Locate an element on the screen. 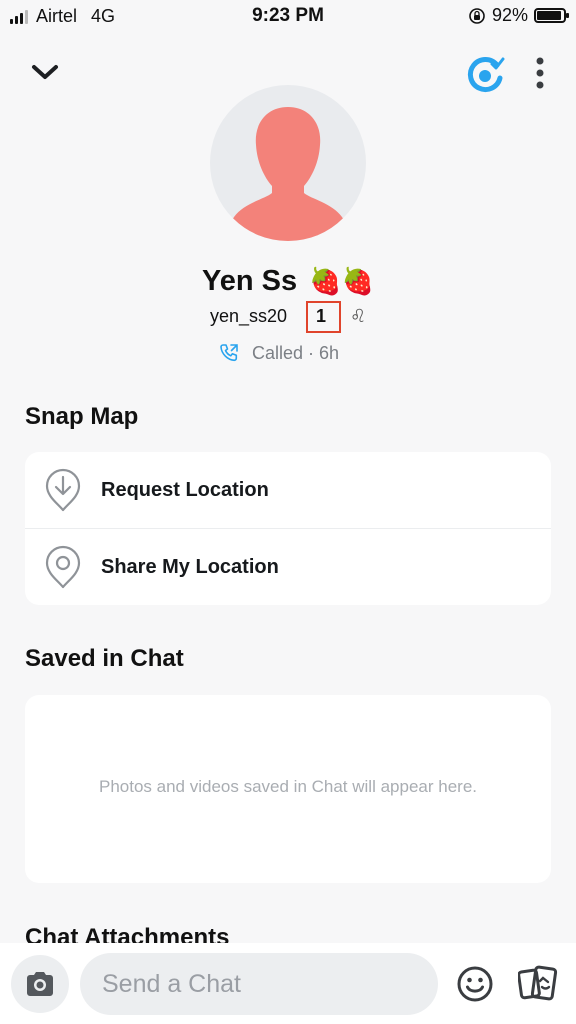  camera-icon is located at coordinates (40, 984).